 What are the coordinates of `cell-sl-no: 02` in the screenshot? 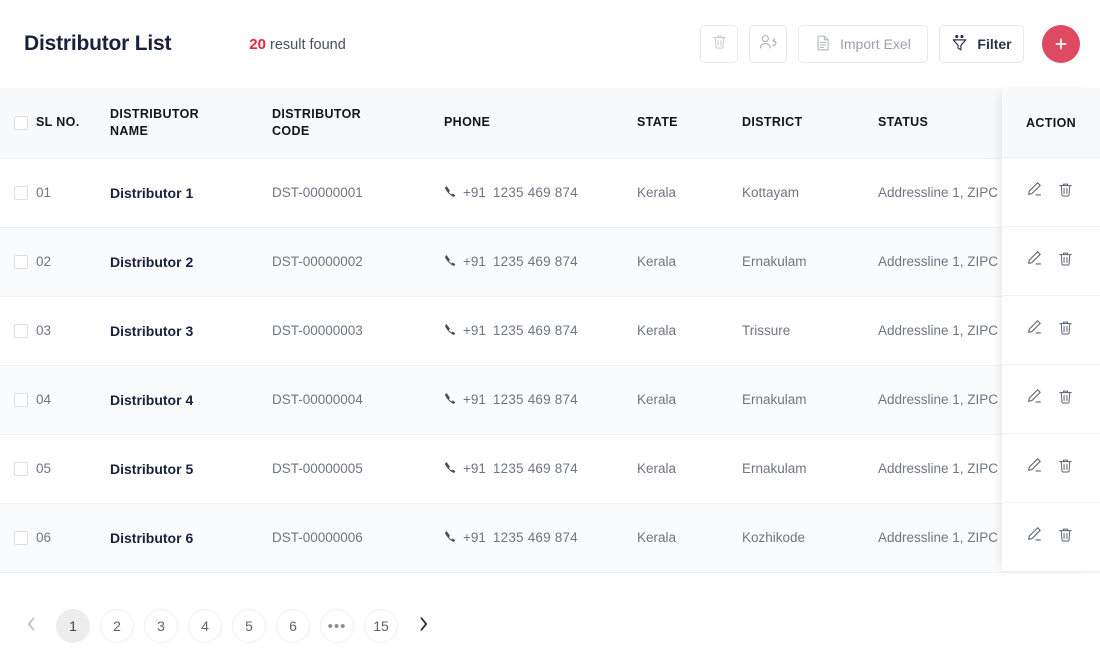 It's located at (73, 262).